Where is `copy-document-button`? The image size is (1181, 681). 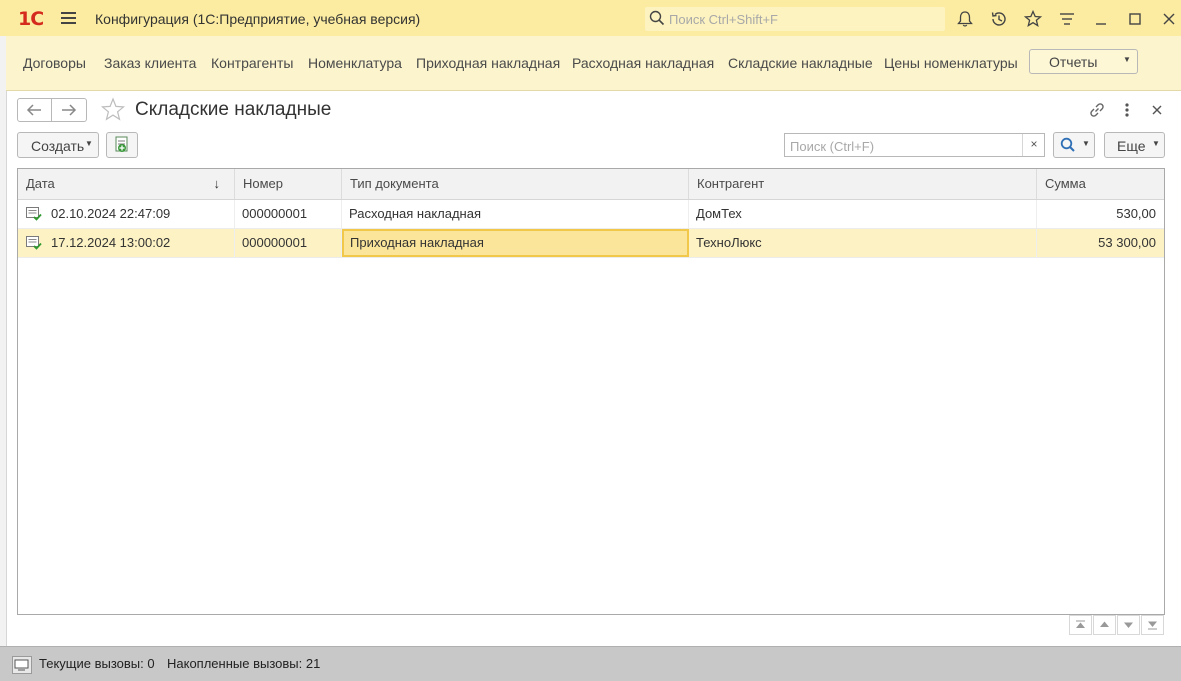
copy-document-button is located at coordinates (122, 145).